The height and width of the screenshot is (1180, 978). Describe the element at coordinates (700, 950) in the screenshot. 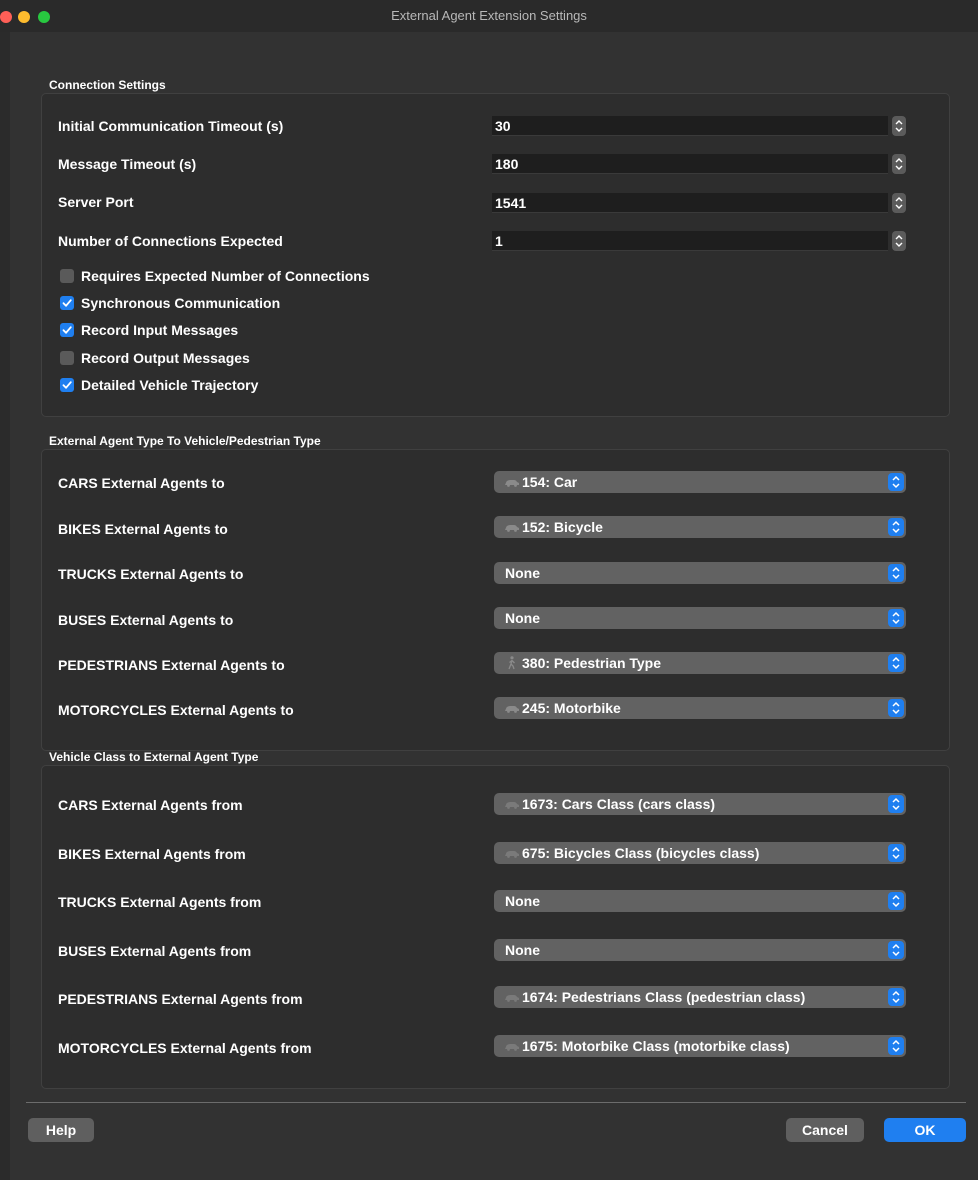

I see `select-buses-from: None` at that location.